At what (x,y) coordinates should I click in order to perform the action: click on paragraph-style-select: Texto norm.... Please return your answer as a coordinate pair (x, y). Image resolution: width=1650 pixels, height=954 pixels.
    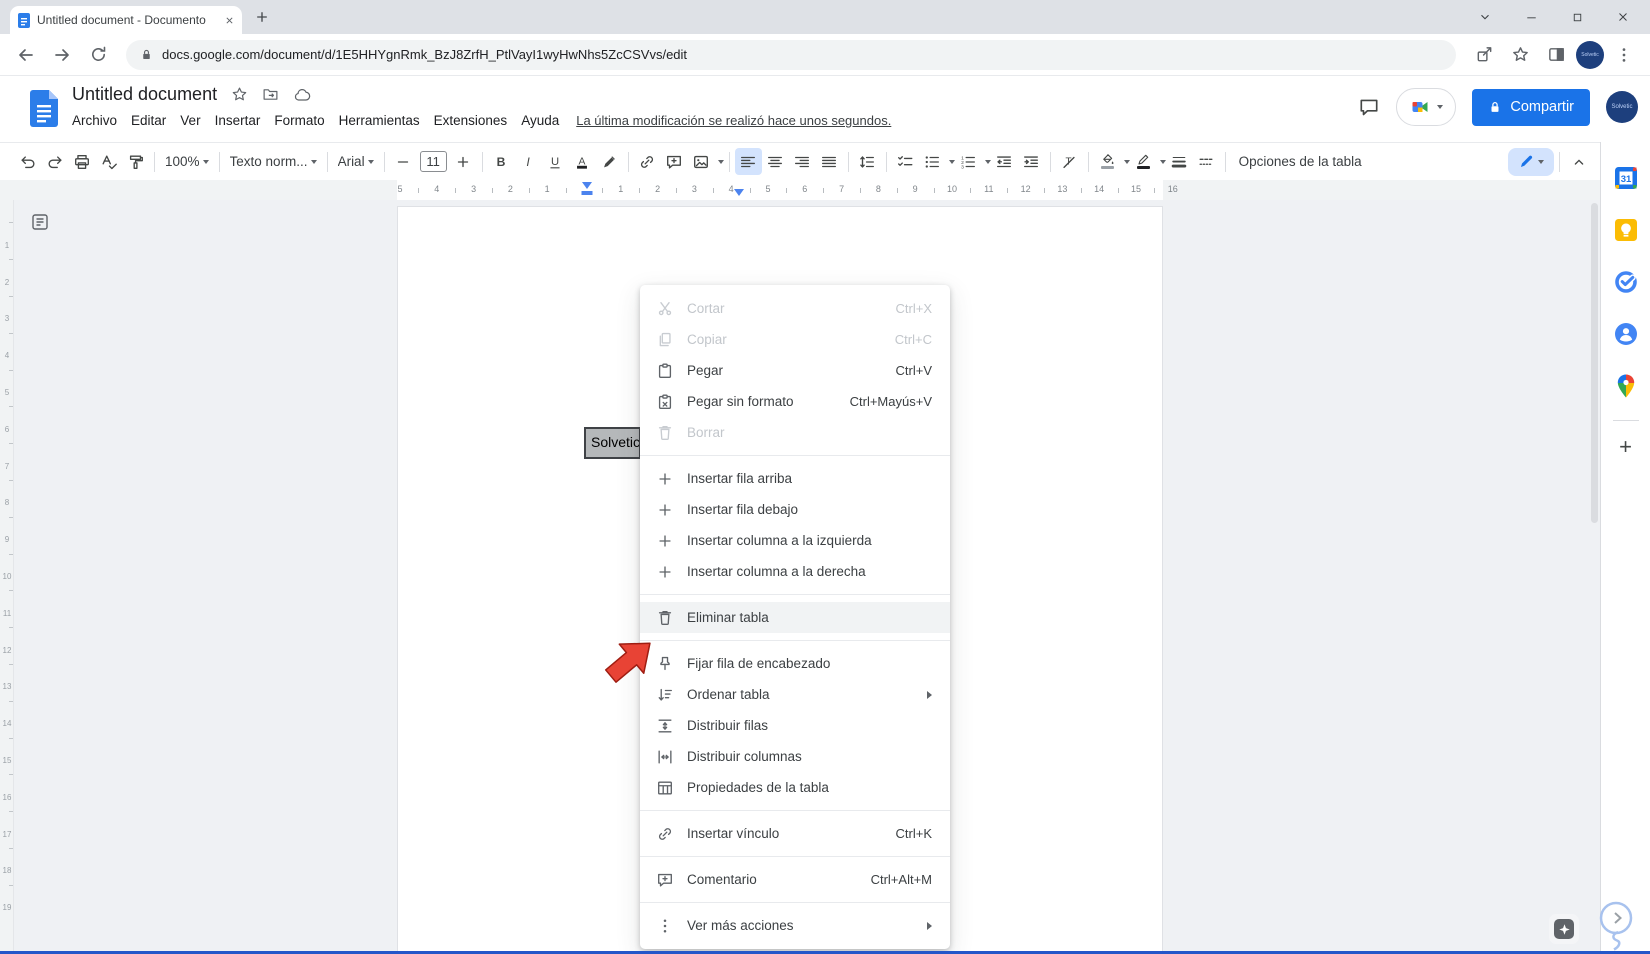
    Looking at the image, I should click on (273, 161).